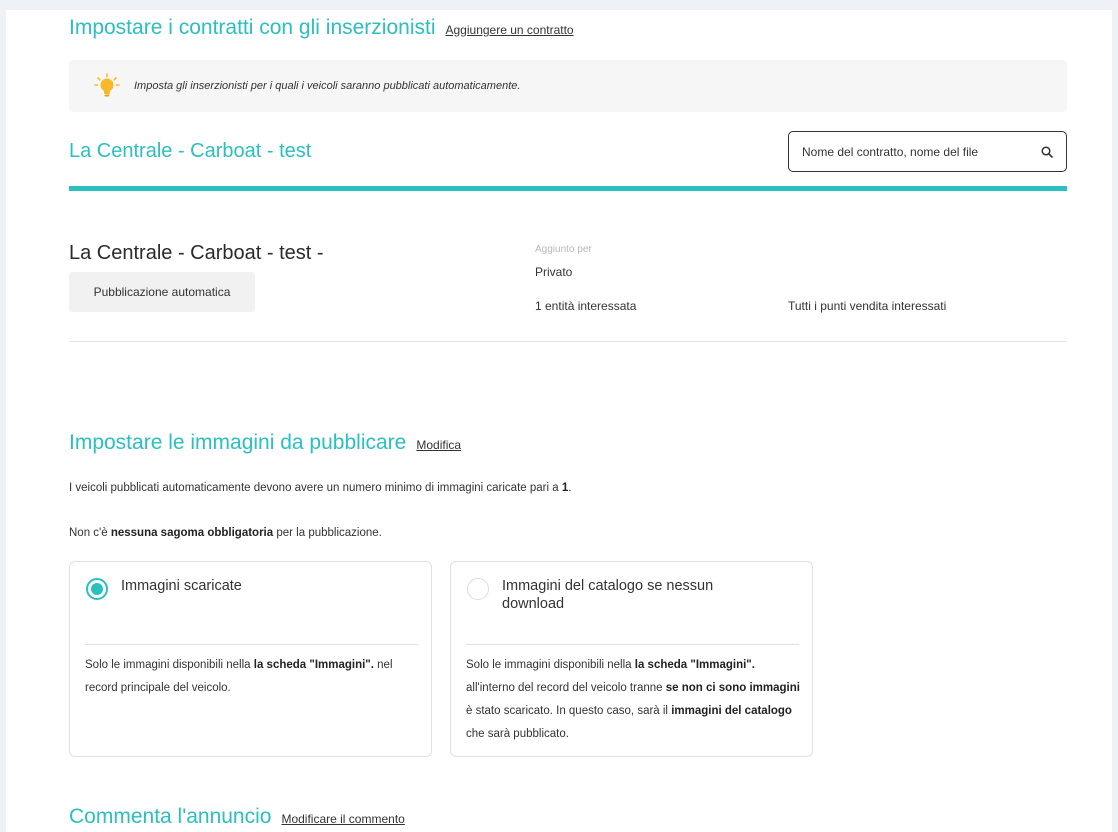 Image resolution: width=1118 pixels, height=832 pixels. I want to click on status-badge: Pubblicazione automatica, so click(162, 292).